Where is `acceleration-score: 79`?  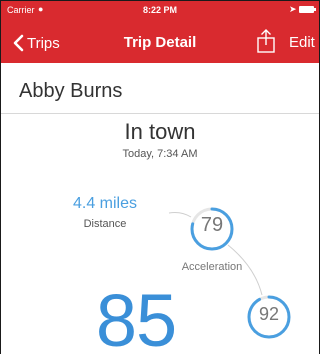 acceleration-score: 79 is located at coordinates (212, 225).